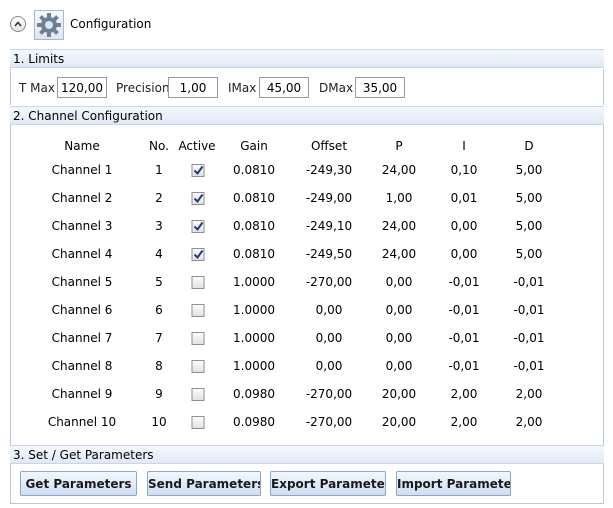 Image resolution: width=613 pixels, height=508 pixels. What do you see at coordinates (307, 58) in the screenshot?
I see `limits-section-header: 1. Limits` at bounding box center [307, 58].